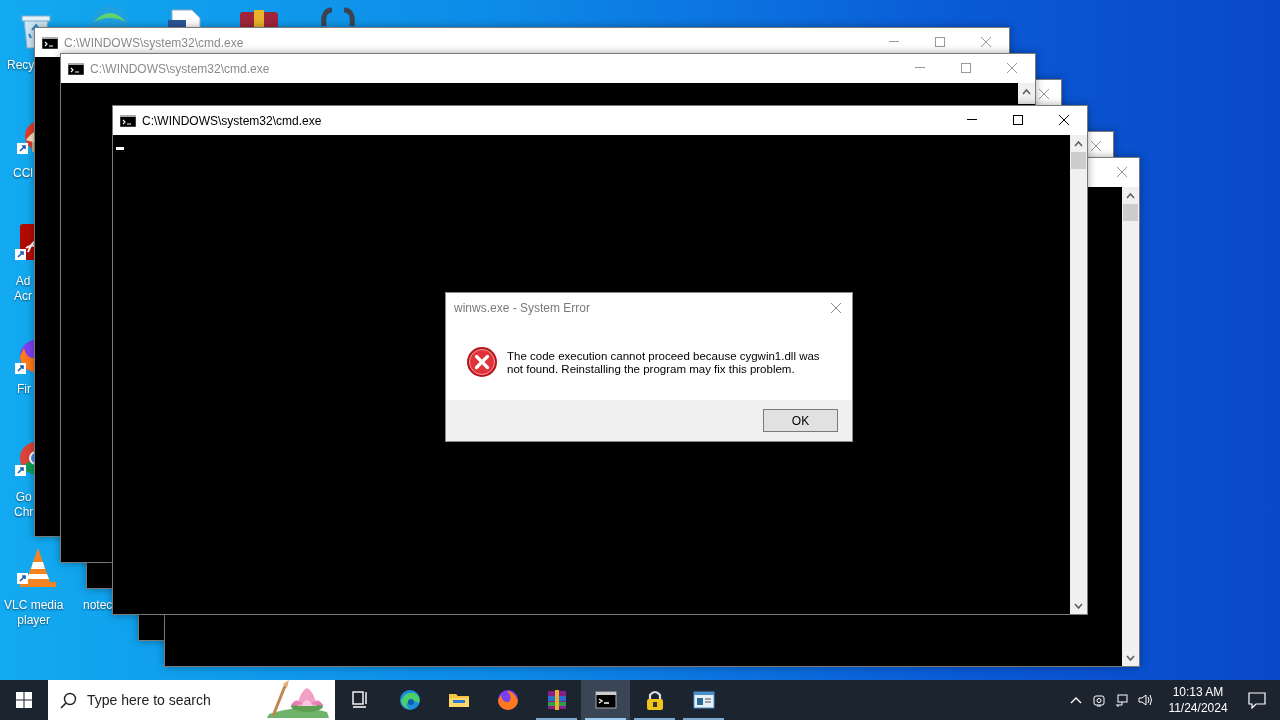 The image size is (1280, 720). Describe the element at coordinates (21, 65) in the screenshot. I see `icon-label: Recy` at that location.